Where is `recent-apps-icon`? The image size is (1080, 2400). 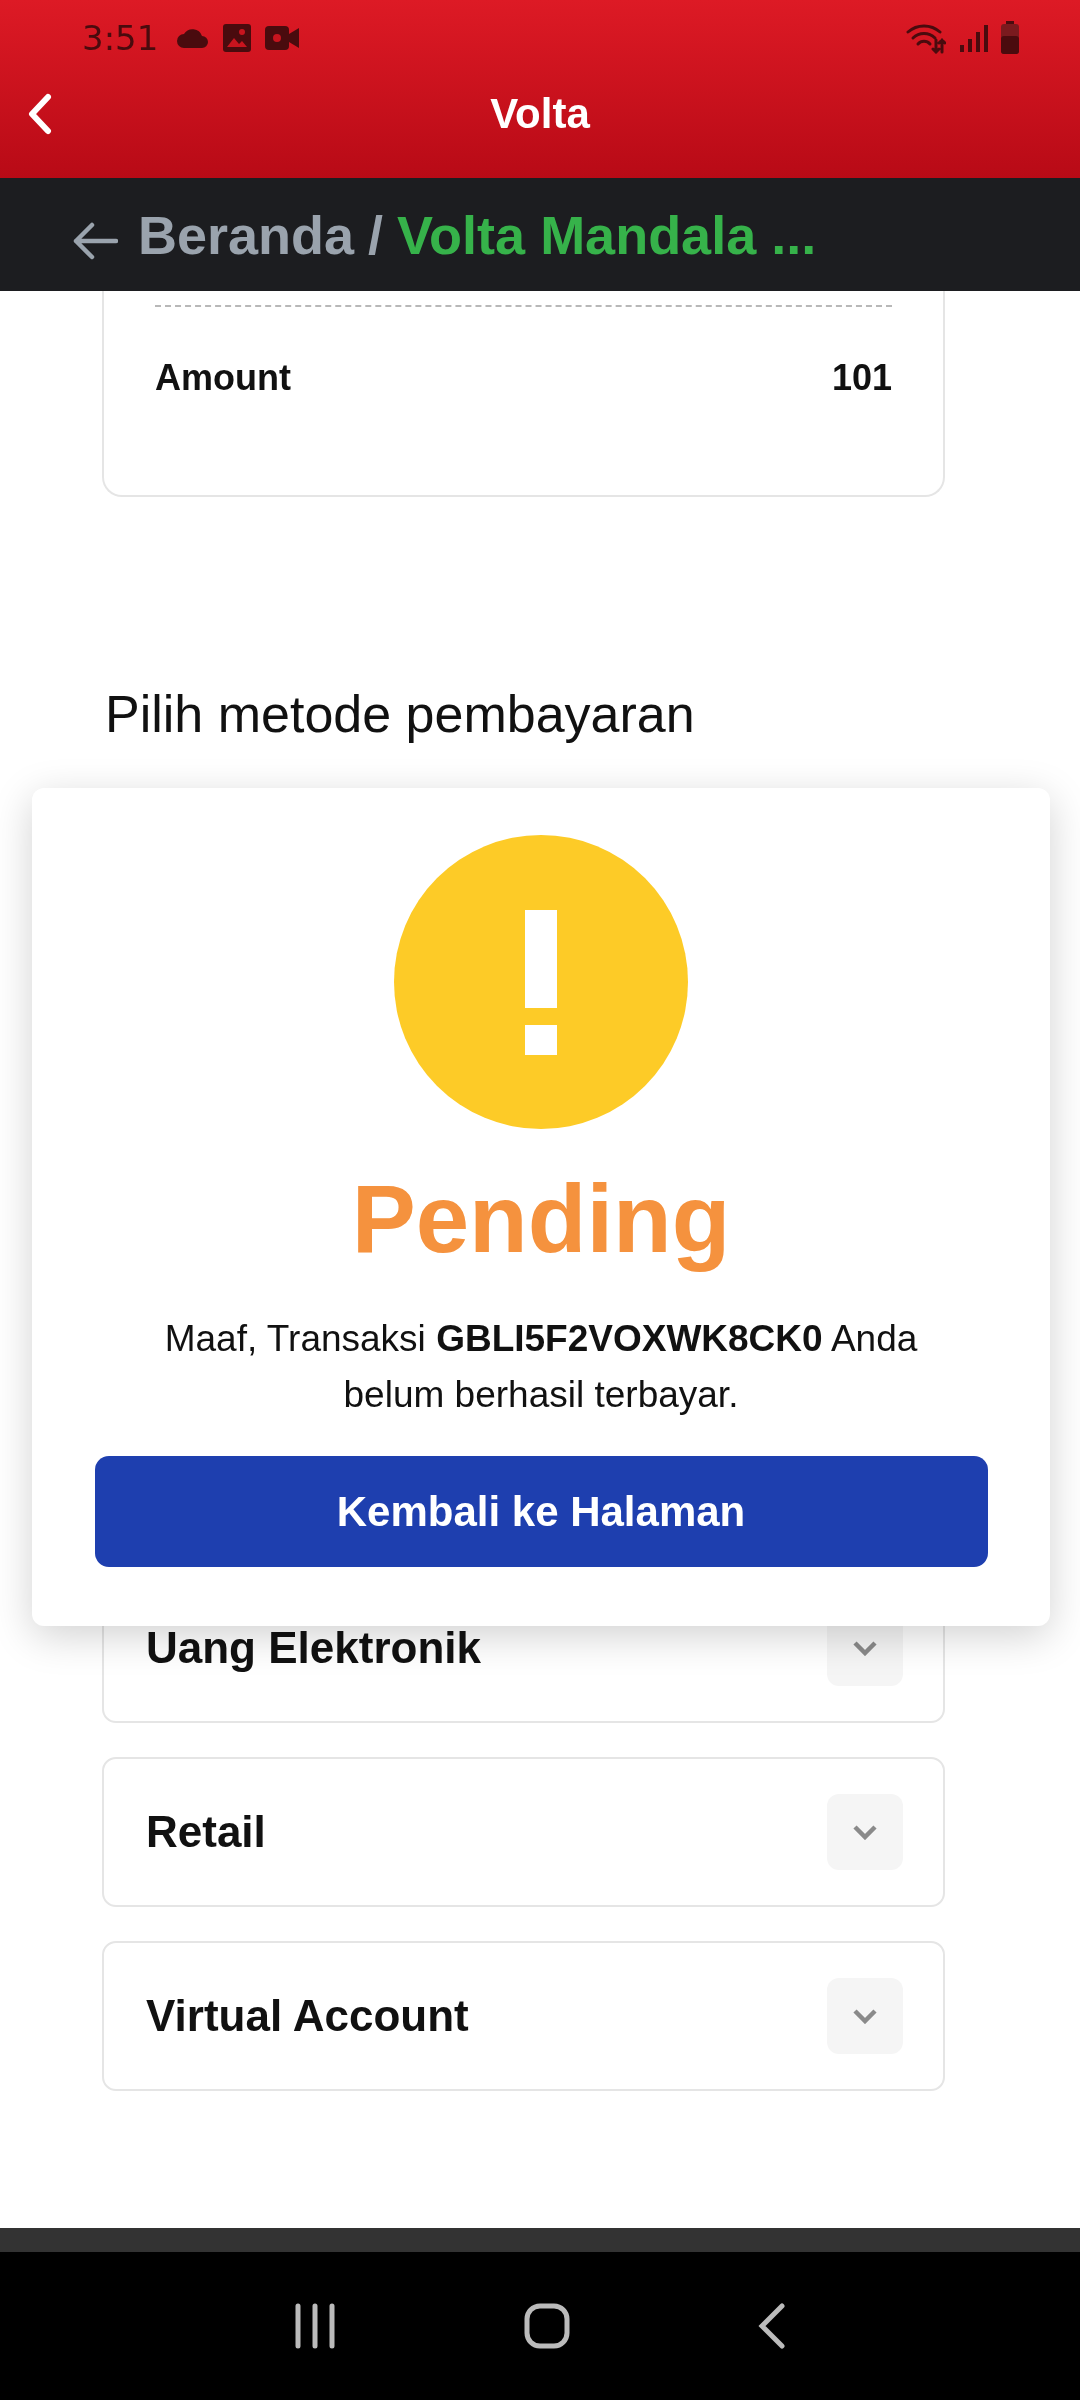 recent-apps-icon is located at coordinates (315, 2326).